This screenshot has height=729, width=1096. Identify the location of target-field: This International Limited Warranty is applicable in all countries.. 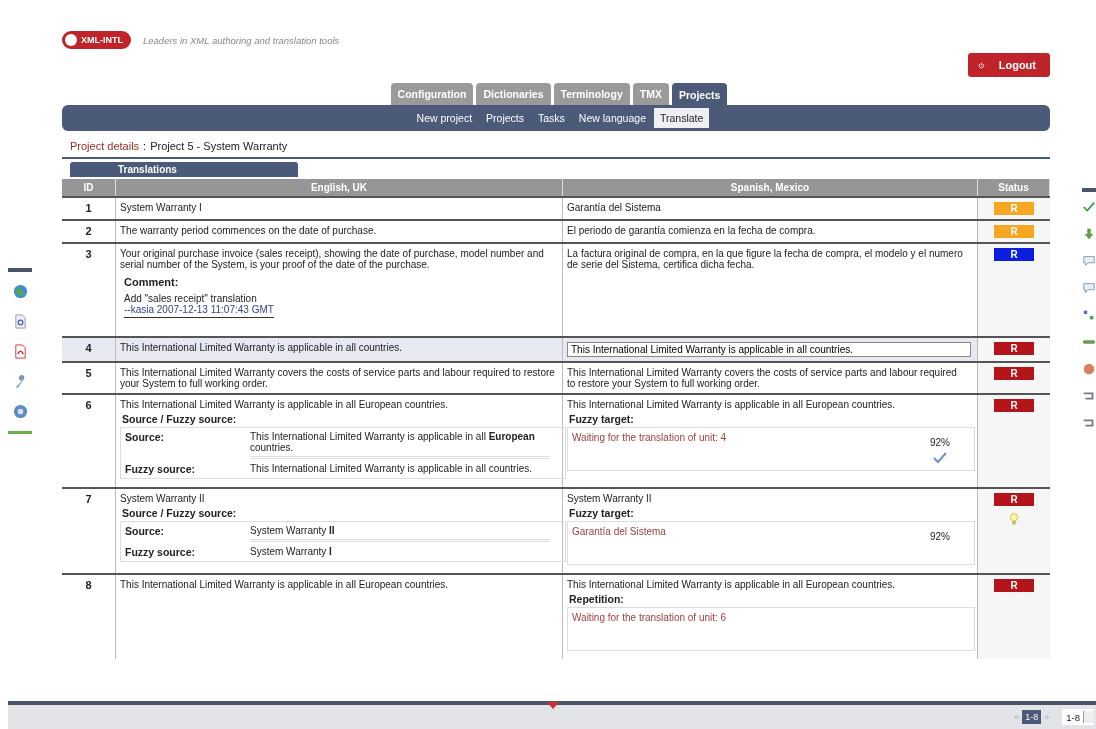
(769, 349).